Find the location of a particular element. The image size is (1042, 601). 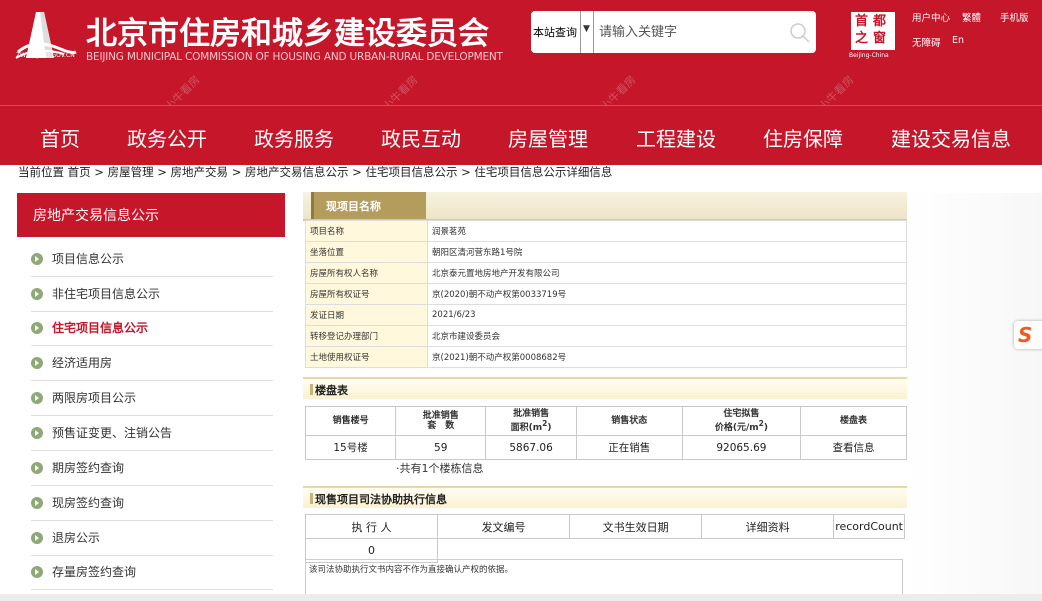

field-label: 房屋所有权人名称 is located at coordinates (366, 273).